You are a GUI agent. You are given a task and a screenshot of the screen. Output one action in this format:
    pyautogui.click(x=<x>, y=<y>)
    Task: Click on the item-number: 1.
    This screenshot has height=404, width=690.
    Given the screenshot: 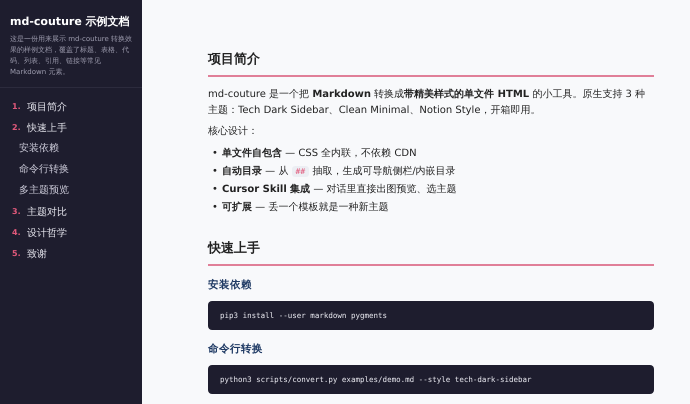 What is the action you would take?
    pyautogui.click(x=17, y=107)
    